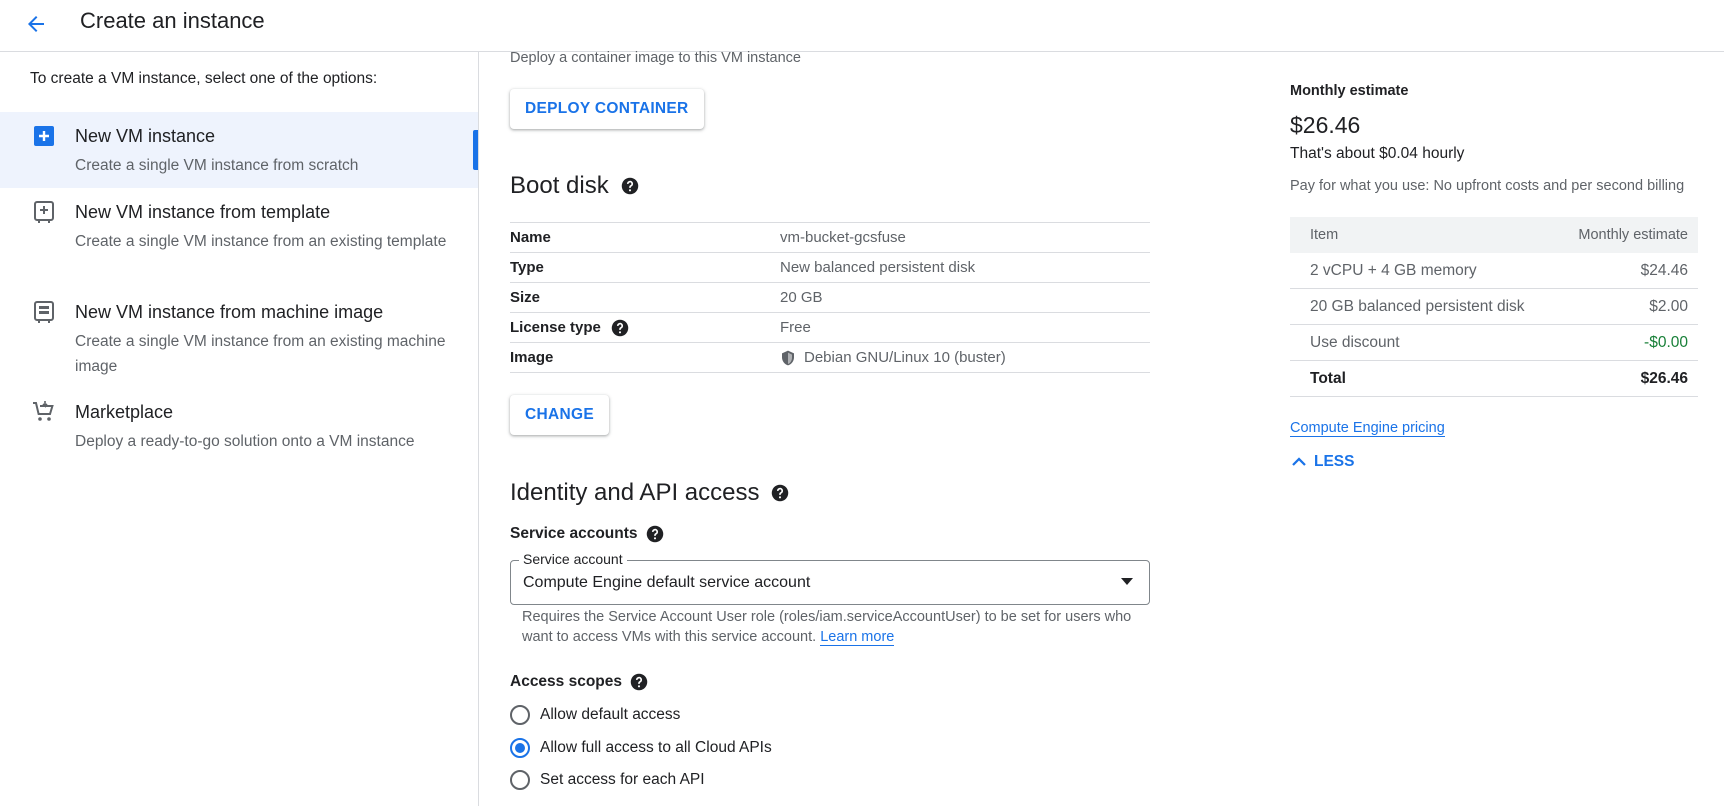 The height and width of the screenshot is (806, 1724). I want to click on table-row: Type New balanced persistent disk, so click(830, 268).